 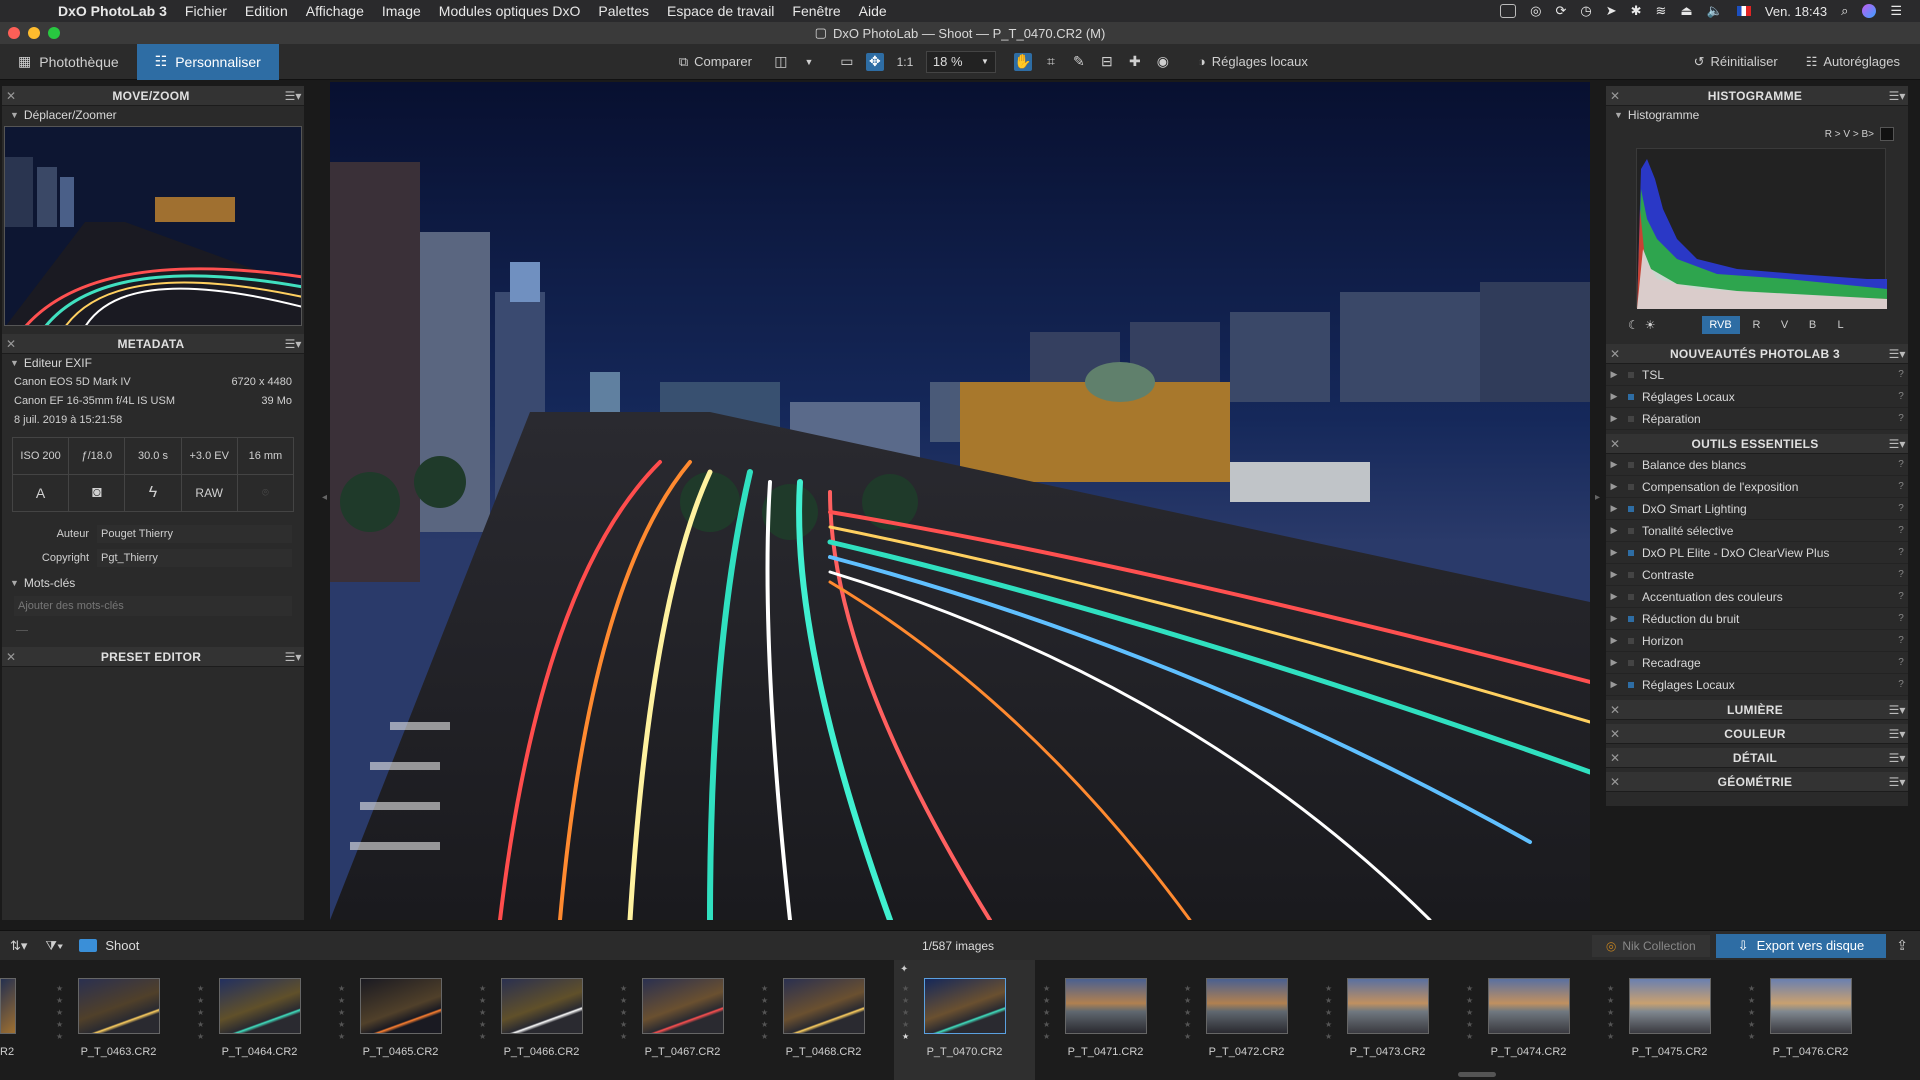 What do you see at coordinates (1633, 325) in the screenshot?
I see `moon-icon: ☾` at bounding box center [1633, 325].